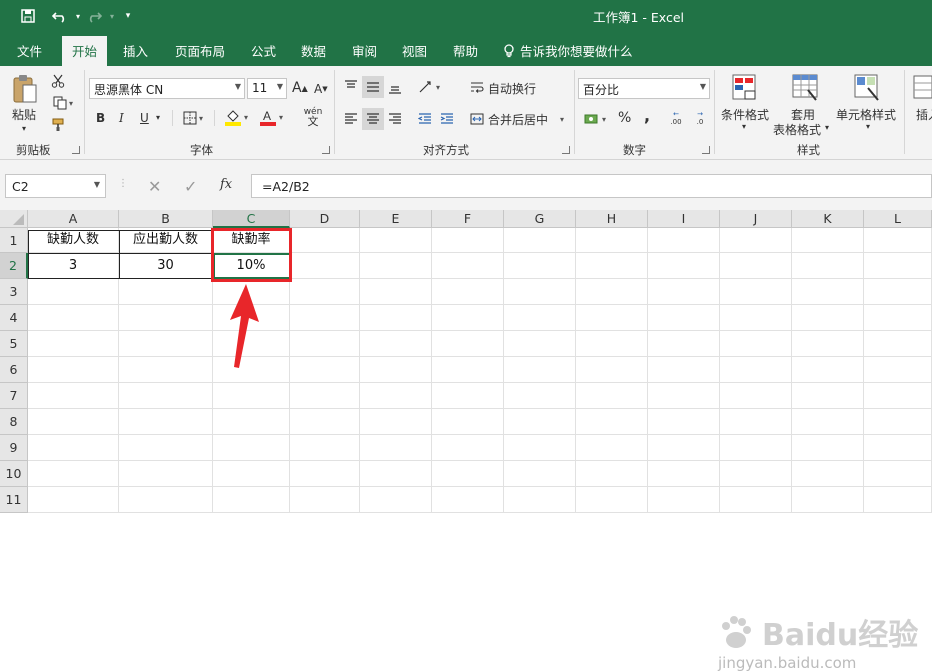 The width and height of the screenshot is (932, 672). What do you see at coordinates (73, 219) in the screenshot?
I see `column-header-a: A` at bounding box center [73, 219].